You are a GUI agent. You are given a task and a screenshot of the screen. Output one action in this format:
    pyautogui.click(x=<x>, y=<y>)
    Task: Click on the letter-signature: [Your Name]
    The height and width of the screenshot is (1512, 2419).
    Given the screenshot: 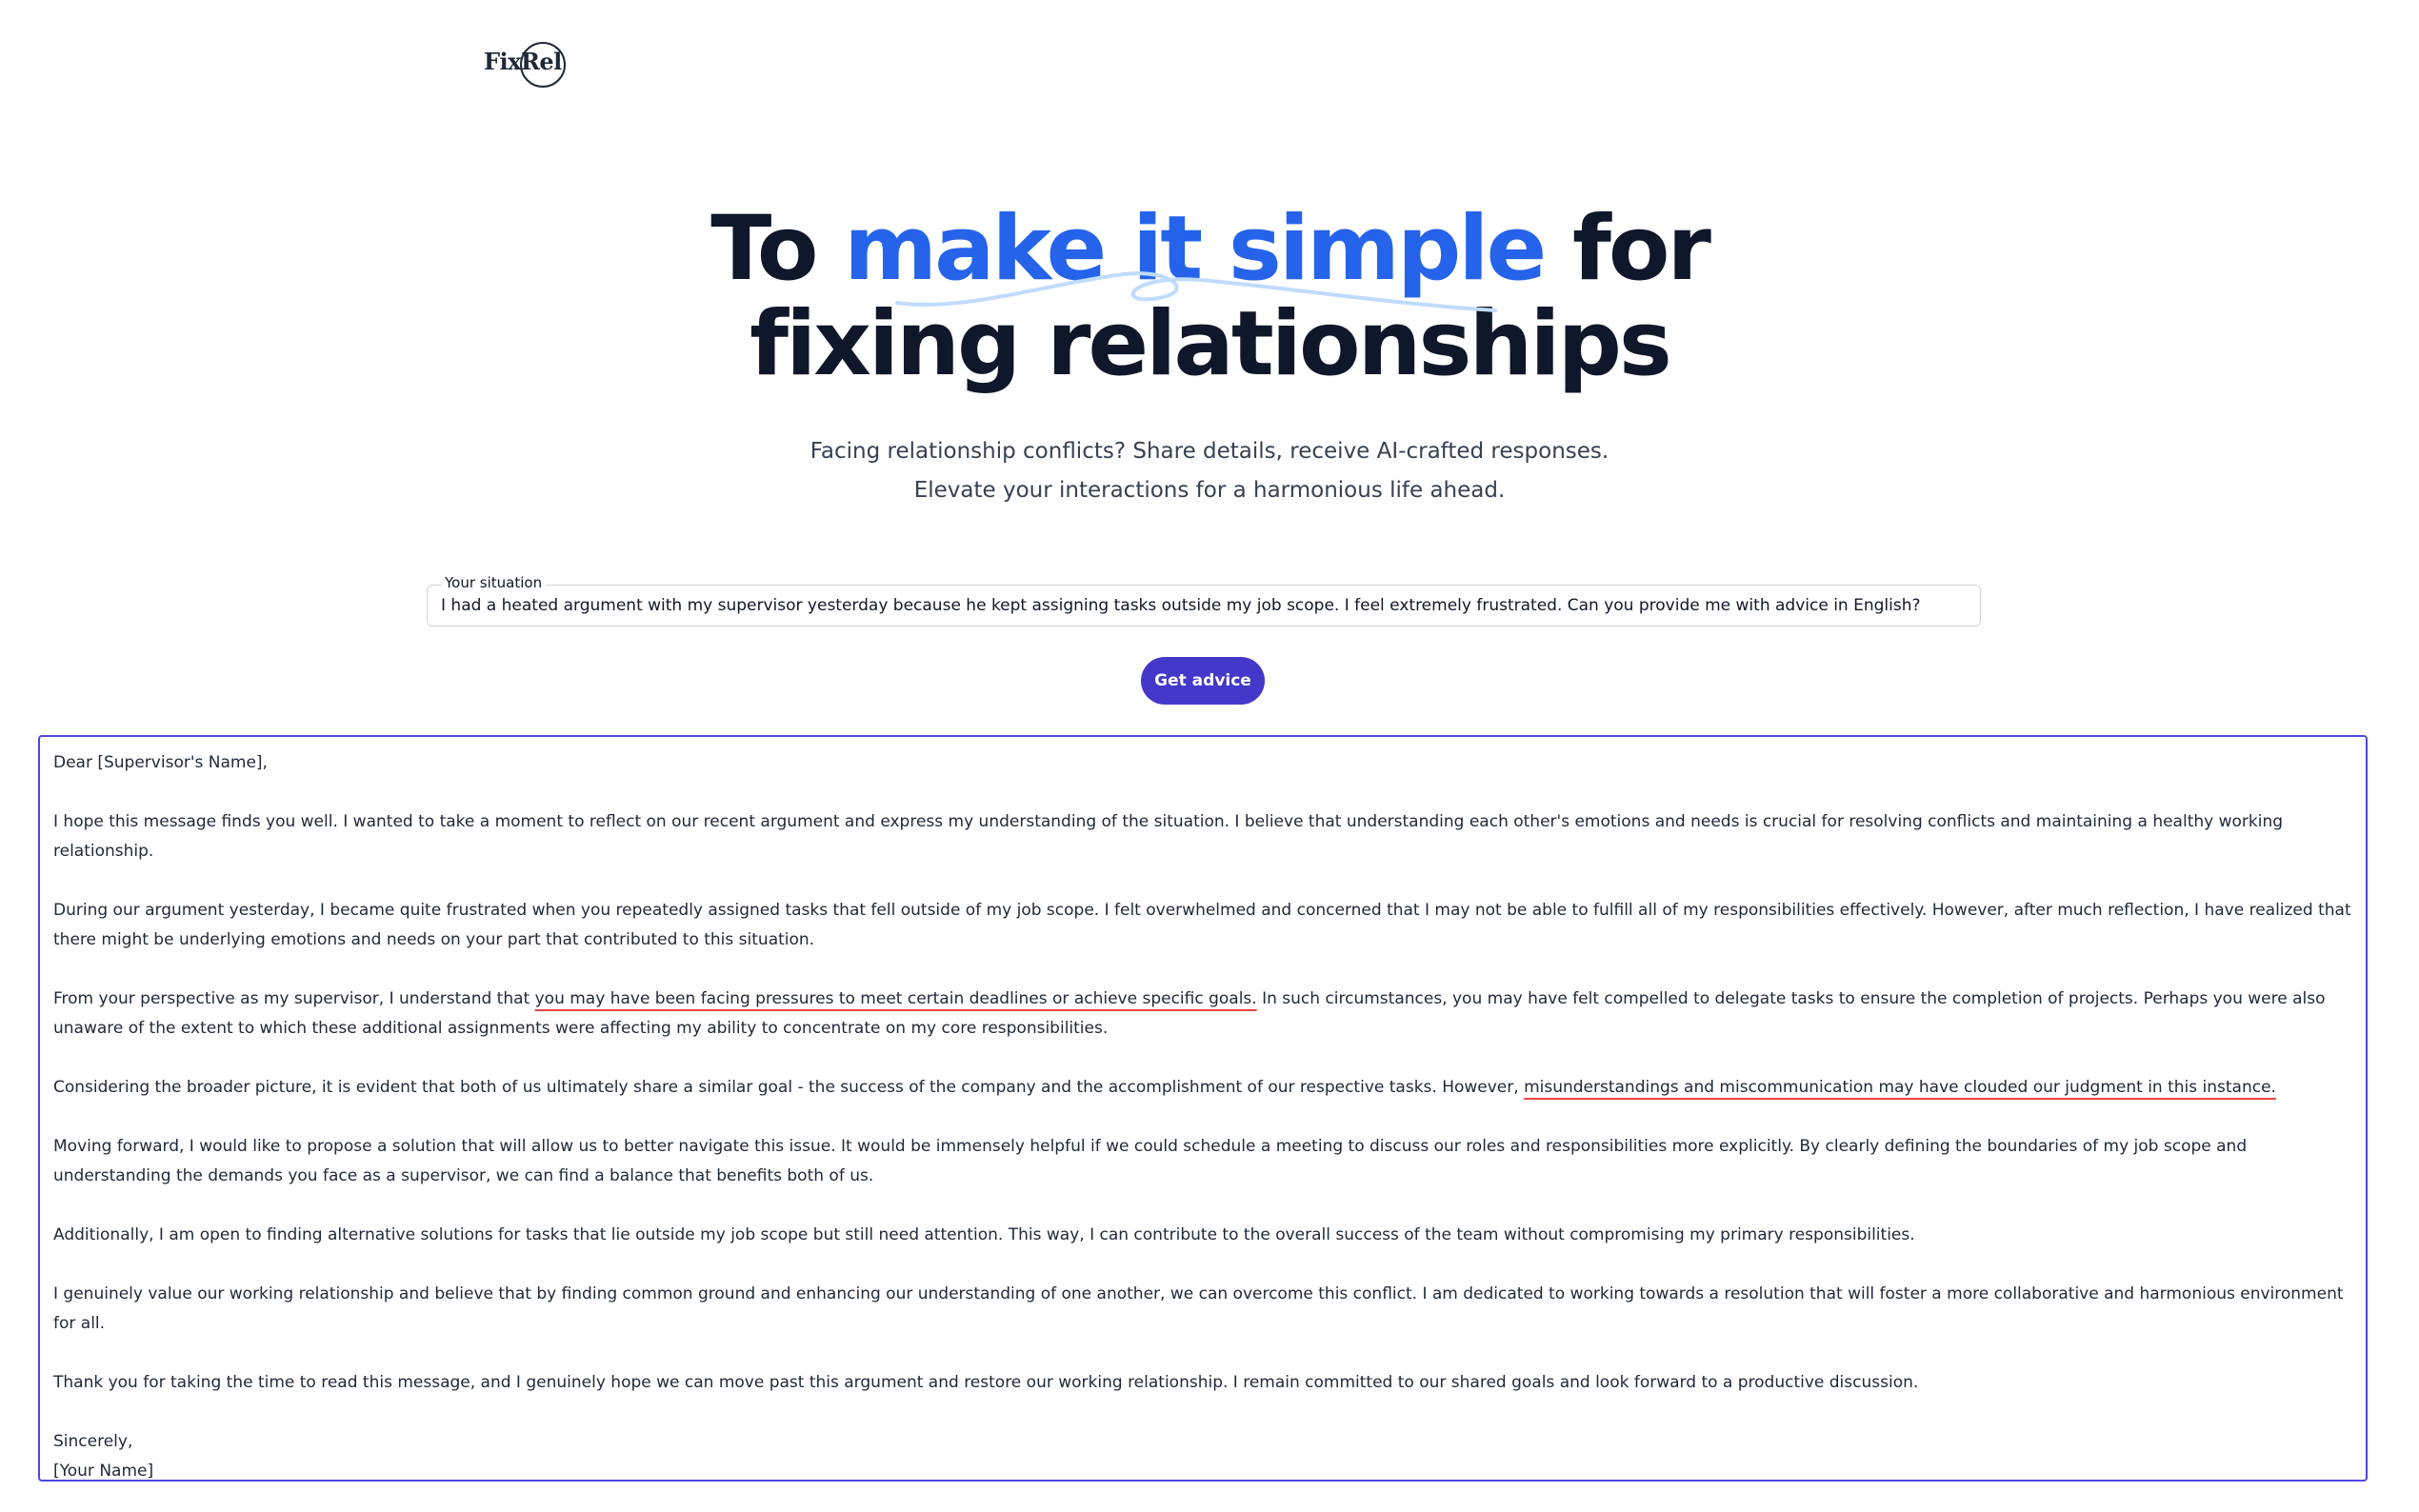 What is the action you would take?
    pyautogui.click(x=103, y=1471)
    